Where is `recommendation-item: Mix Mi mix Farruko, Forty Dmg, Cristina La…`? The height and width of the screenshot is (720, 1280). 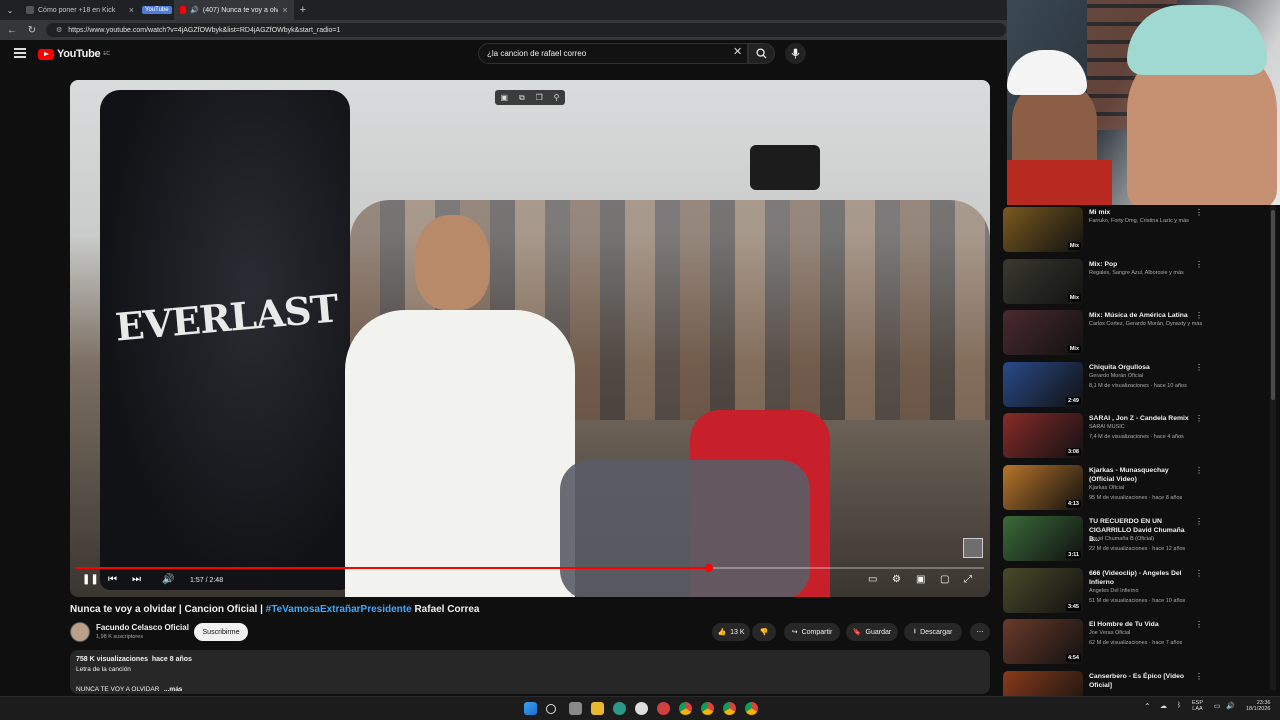
recommendation-item: Mix Mi mix Farruko, Forty Dmg, Cristina La… is located at coordinates (1140, 230).